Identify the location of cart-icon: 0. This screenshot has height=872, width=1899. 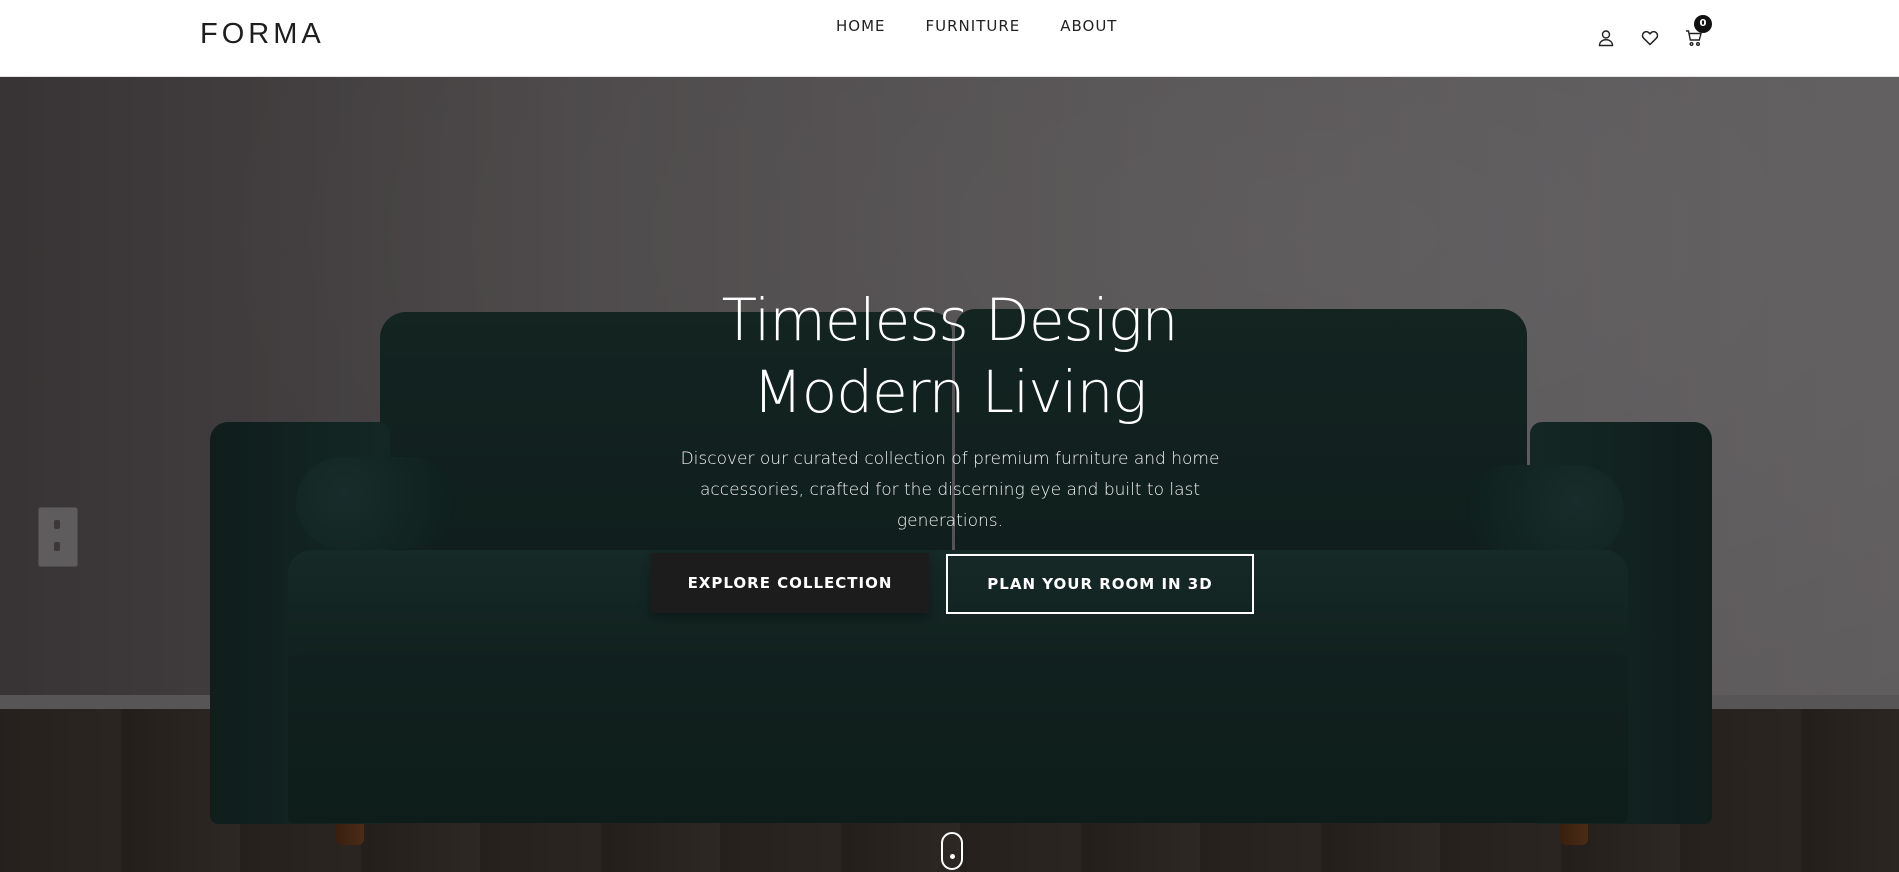
(1698, 31).